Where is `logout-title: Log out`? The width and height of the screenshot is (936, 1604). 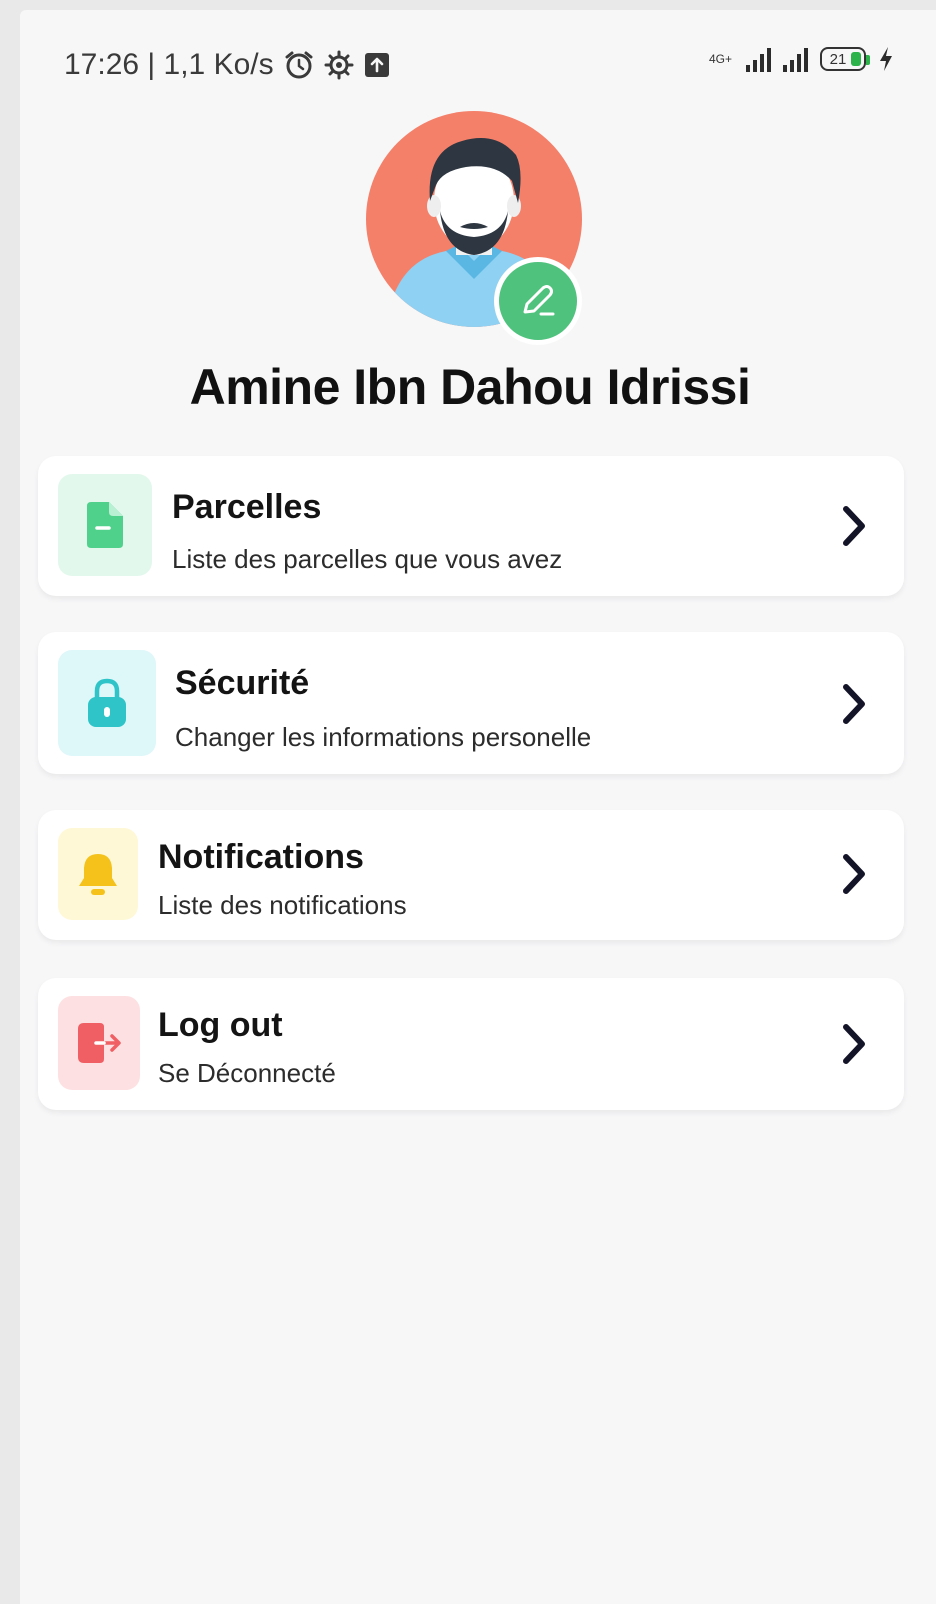
logout-title: Log out is located at coordinates (220, 1025).